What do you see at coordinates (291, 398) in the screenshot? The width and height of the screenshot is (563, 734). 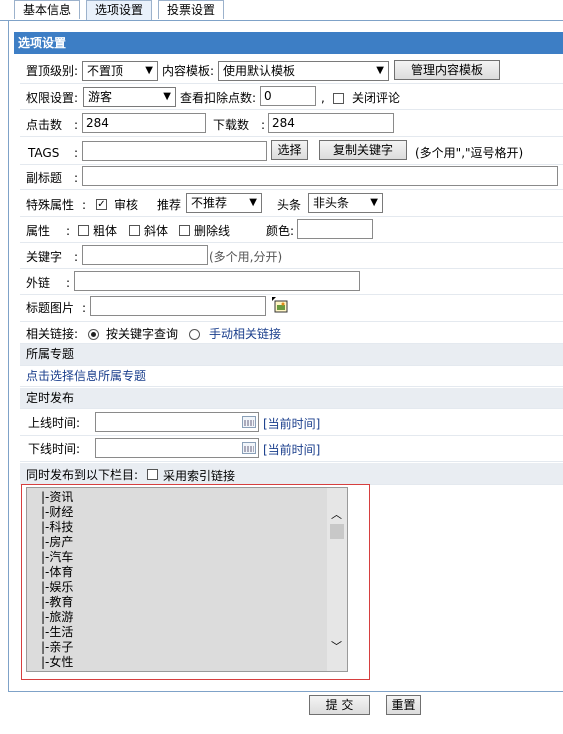 I see `schedule-section-header` at bounding box center [291, 398].